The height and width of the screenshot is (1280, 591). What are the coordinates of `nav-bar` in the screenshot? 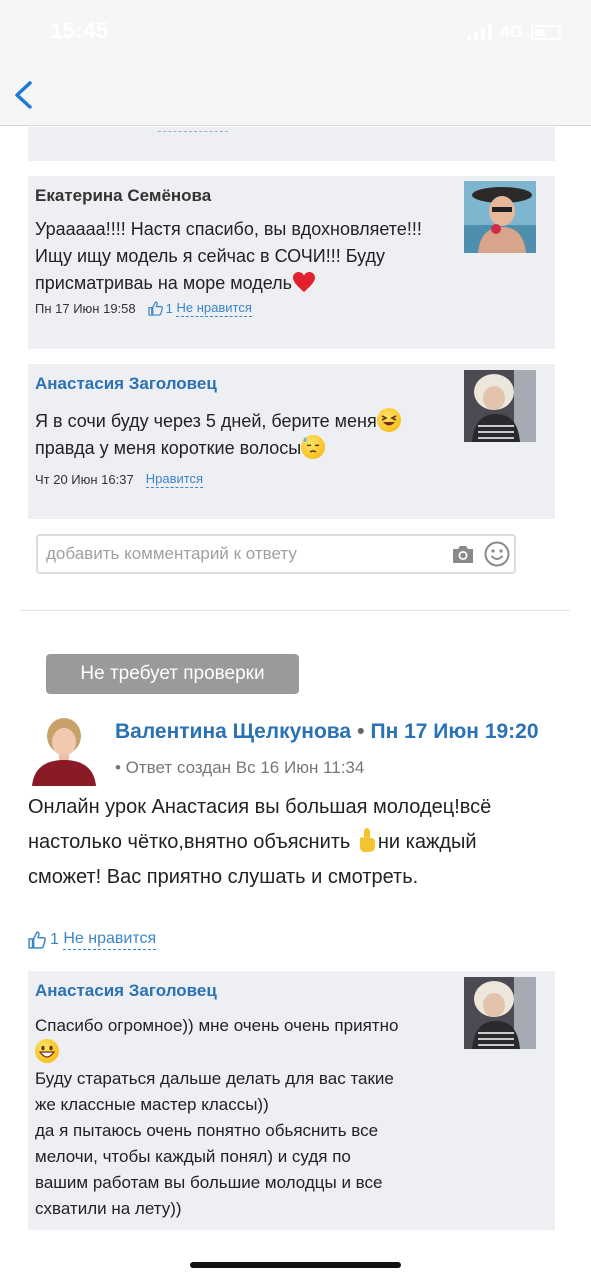 It's located at (295, 95).